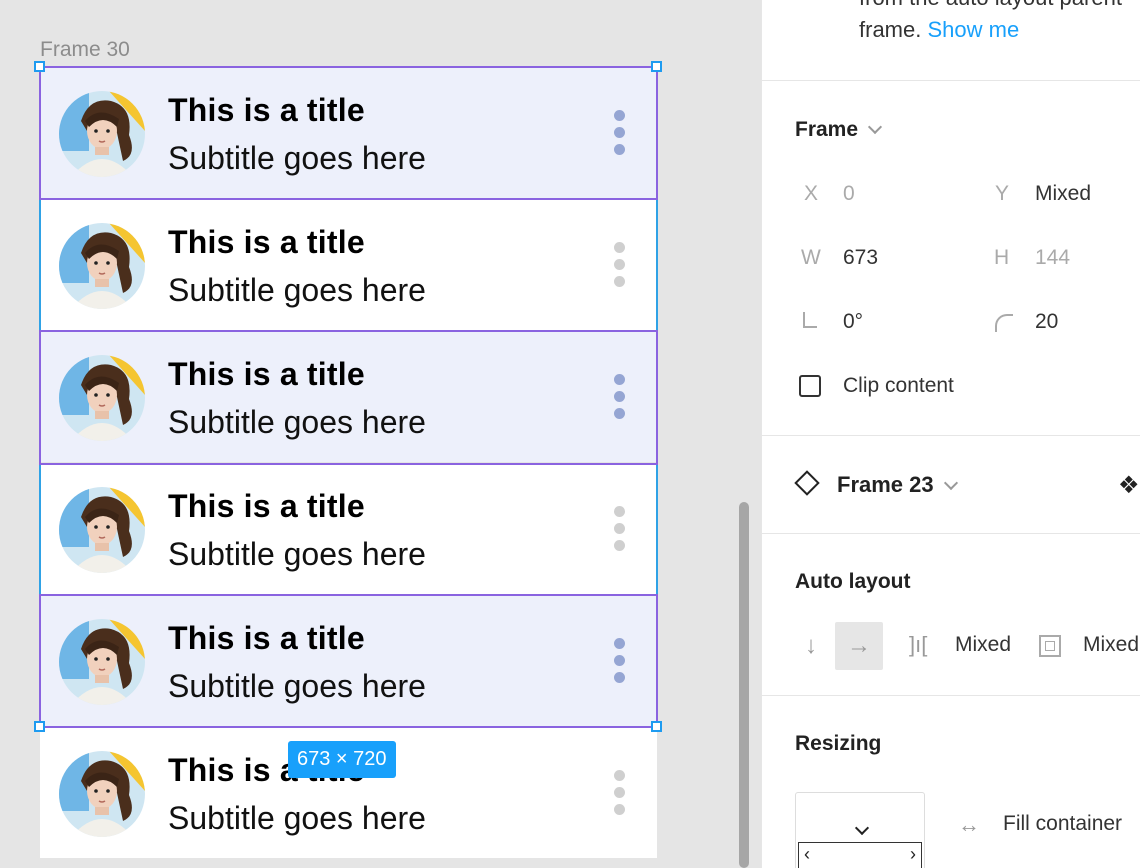 The image size is (1140, 868). What do you see at coordinates (807, 854) in the screenshot?
I see `chevron-left-icon: ‹` at bounding box center [807, 854].